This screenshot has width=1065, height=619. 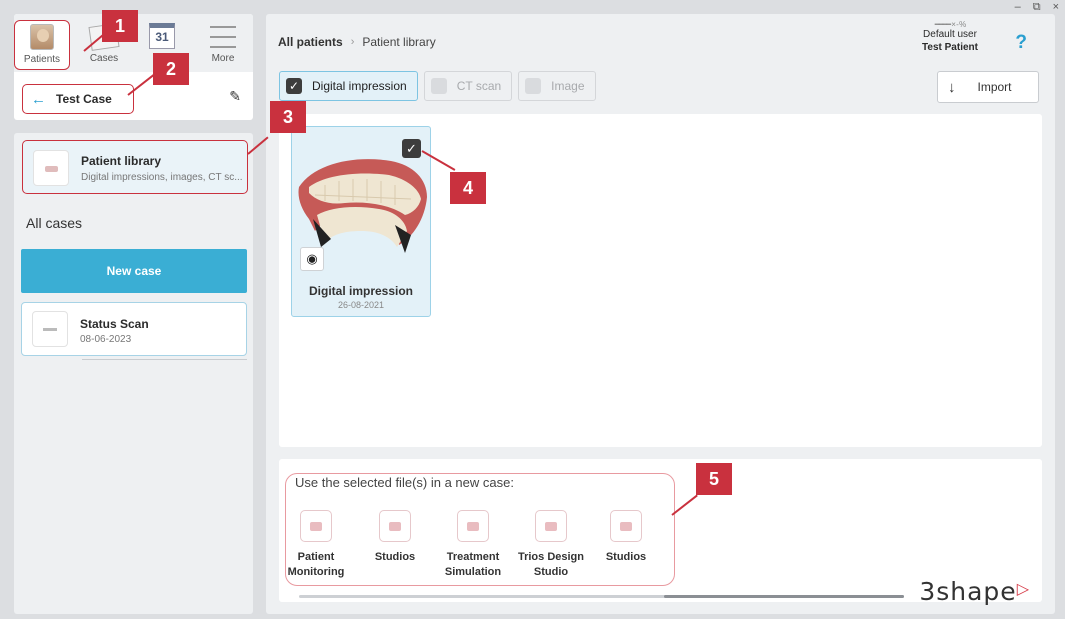 What do you see at coordinates (54, 223) in the screenshot?
I see `all-cases-heading: All cases` at bounding box center [54, 223].